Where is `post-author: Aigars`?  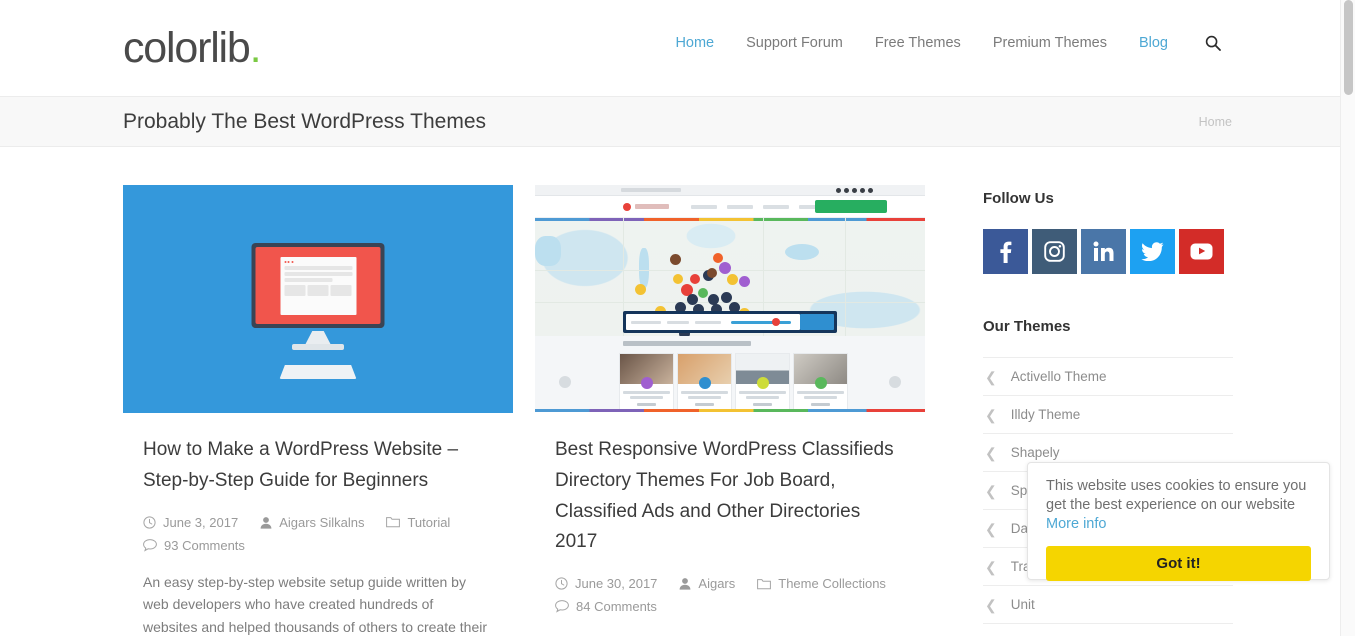
post-author: Aigars is located at coordinates (707, 583).